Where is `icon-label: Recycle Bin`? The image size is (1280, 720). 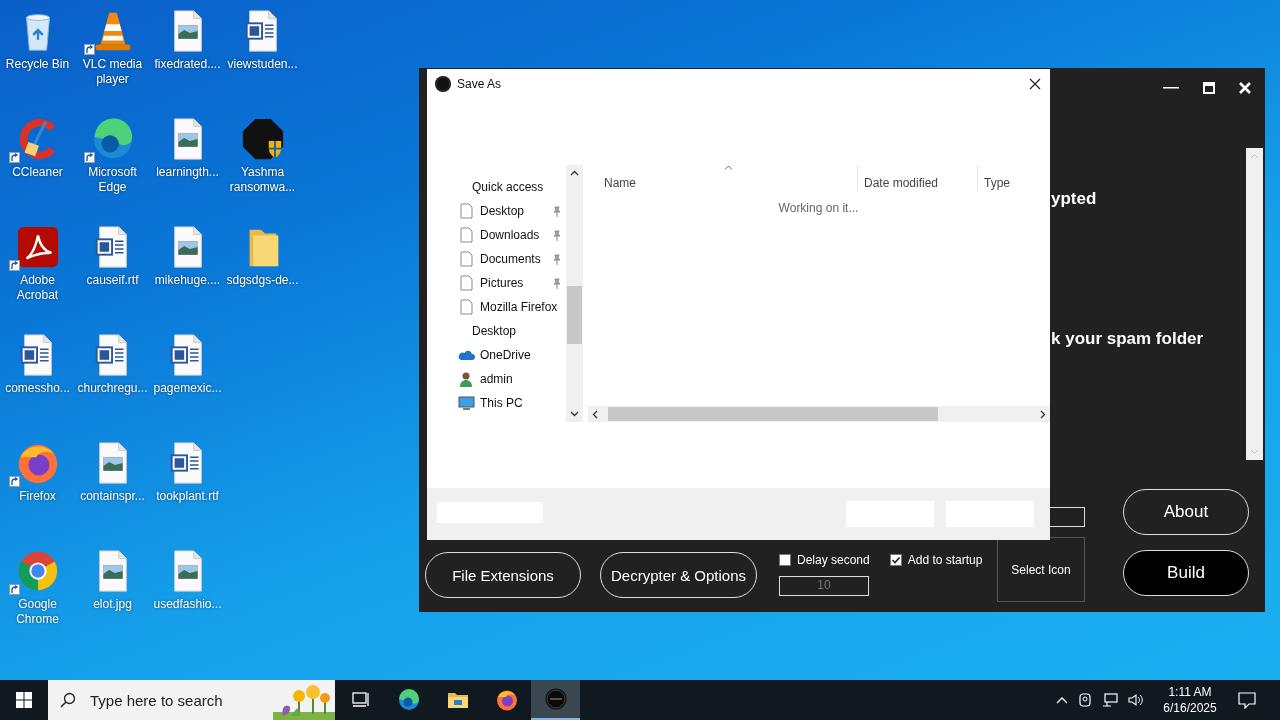 icon-label: Recycle Bin is located at coordinates (37, 64).